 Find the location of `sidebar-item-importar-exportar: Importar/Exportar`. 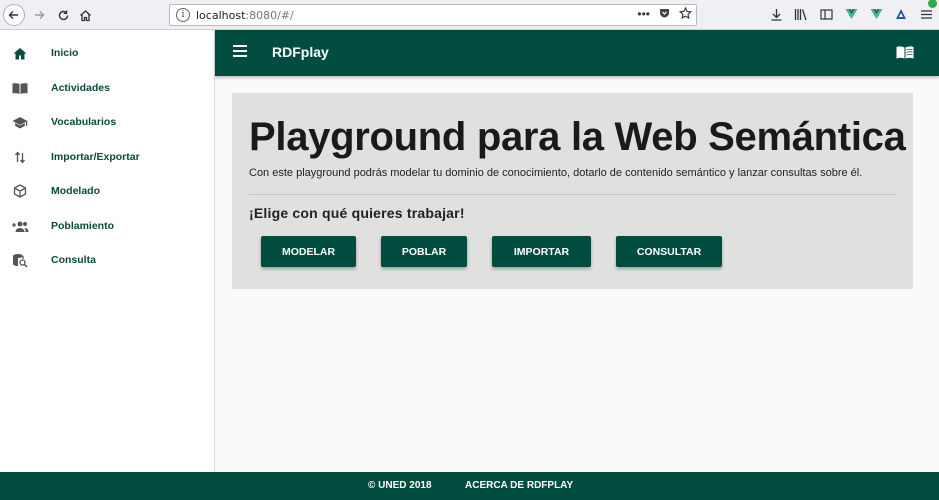

sidebar-item-importar-exportar: Importar/Exportar is located at coordinates (107, 157).